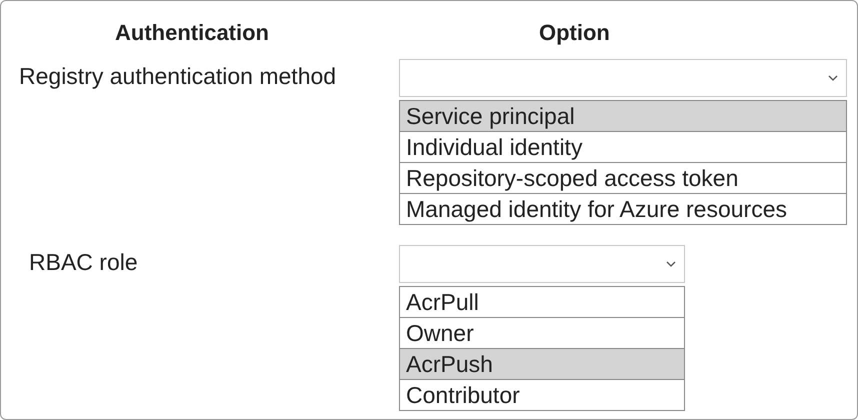 Image resolution: width=858 pixels, height=420 pixels. What do you see at coordinates (623, 146) in the screenshot?
I see `option-item: Individual identity` at bounding box center [623, 146].